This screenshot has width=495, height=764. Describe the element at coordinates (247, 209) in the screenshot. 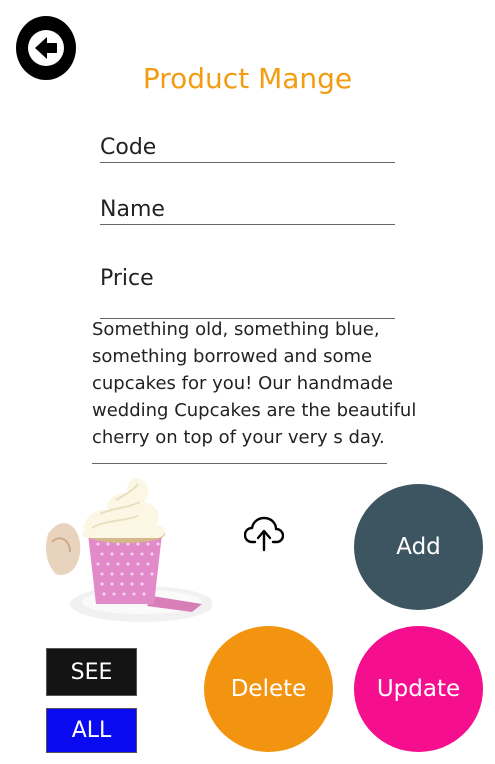

I see `name-field` at that location.